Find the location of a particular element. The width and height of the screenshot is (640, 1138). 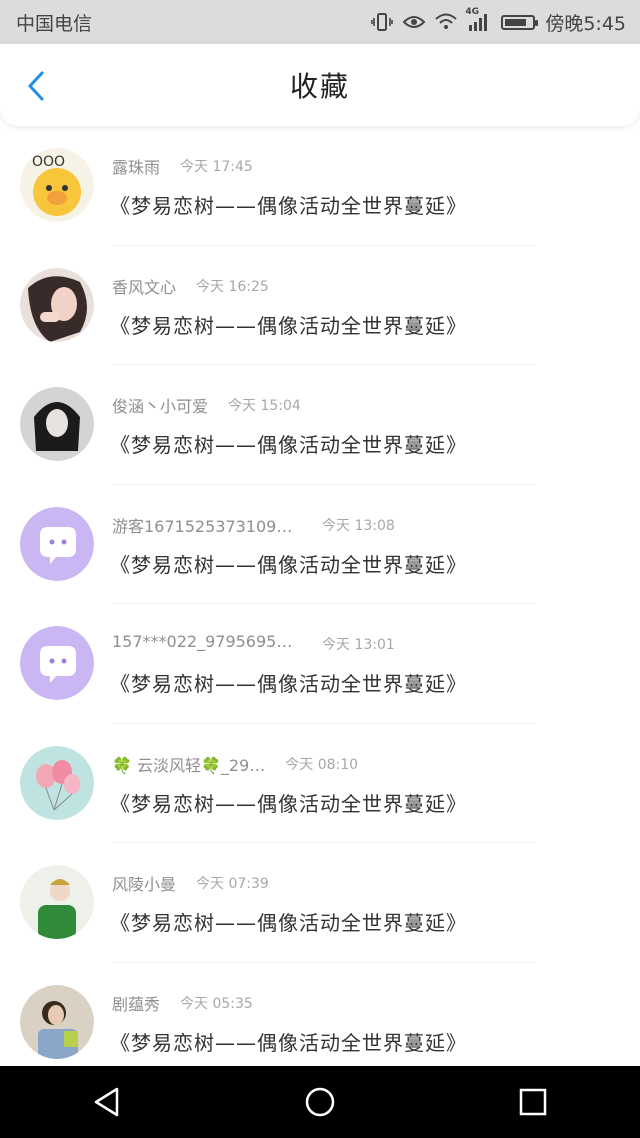

page-title: 收藏 is located at coordinates (319, 86).